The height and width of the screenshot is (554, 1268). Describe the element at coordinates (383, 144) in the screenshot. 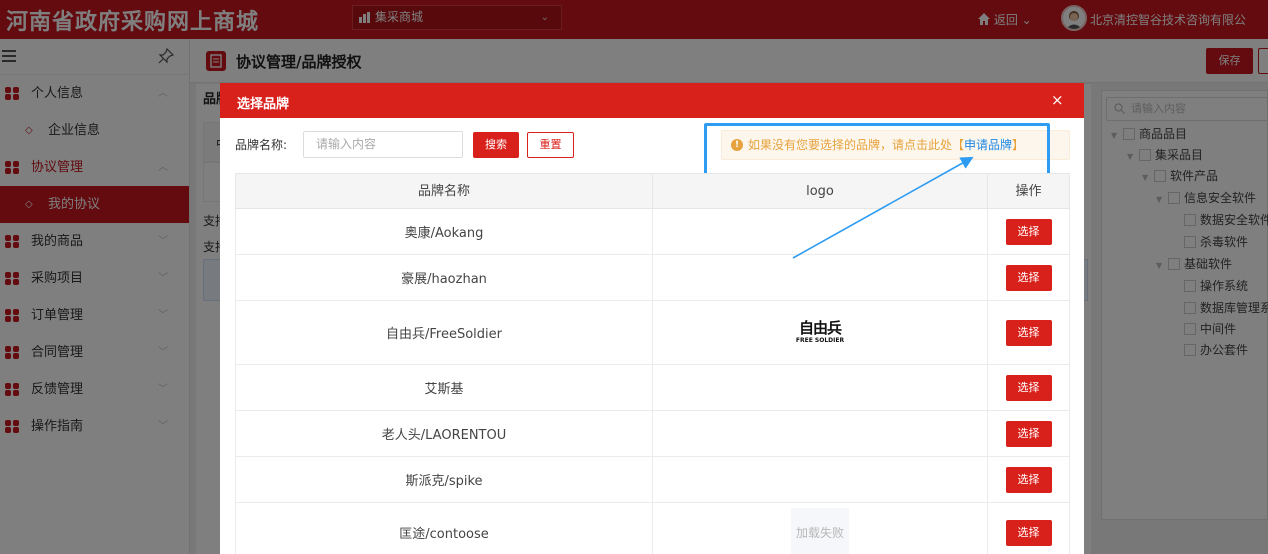

I see `brand-search-input: 请输入内容` at that location.